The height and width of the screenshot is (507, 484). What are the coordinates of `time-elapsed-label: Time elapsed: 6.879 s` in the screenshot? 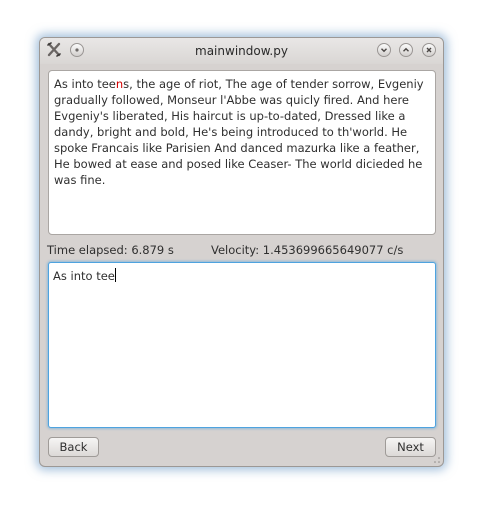 It's located at (110, 250).